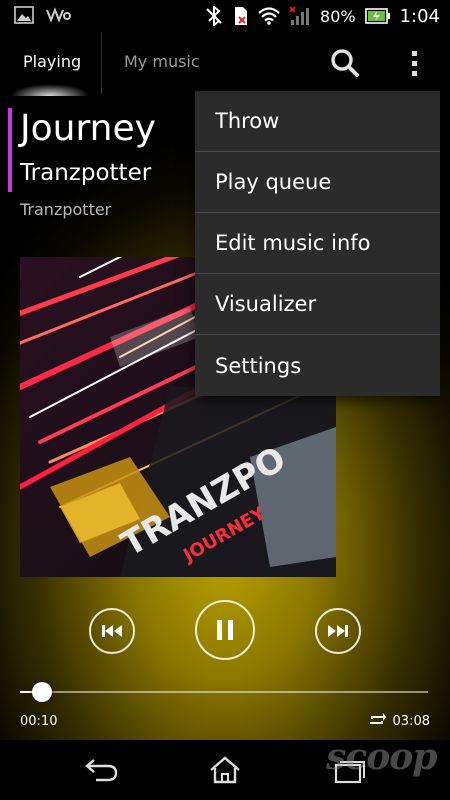 The height and width of the screenshot is (800, 450). I want to click on image-icon, so click(24, 15).